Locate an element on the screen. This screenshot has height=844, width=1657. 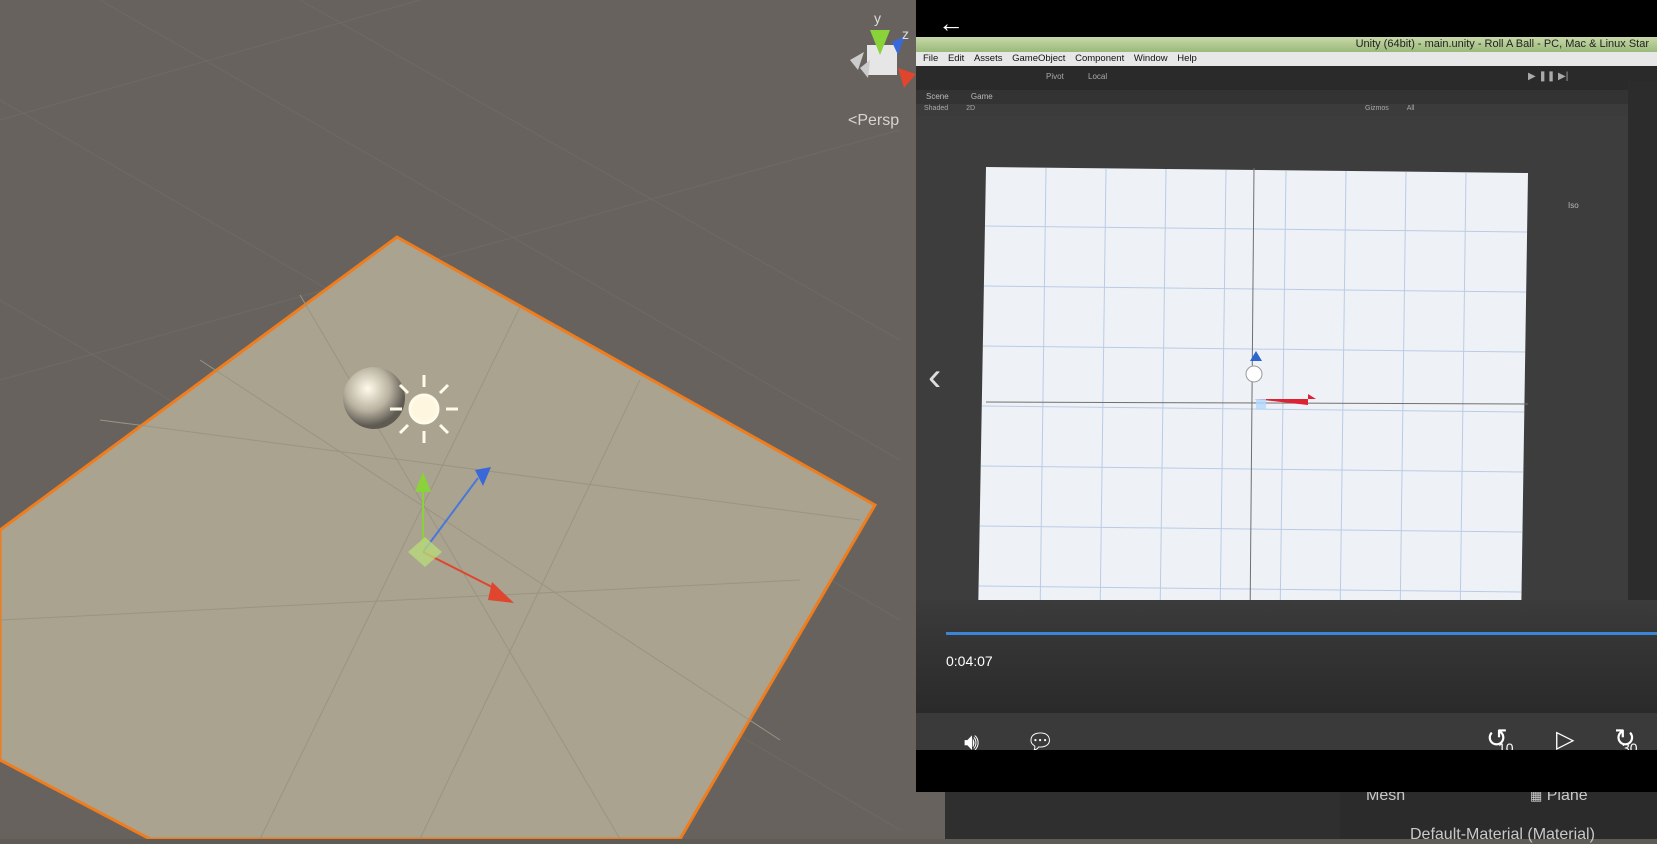
menu-component: Component is located at coordinates (1100, 58).